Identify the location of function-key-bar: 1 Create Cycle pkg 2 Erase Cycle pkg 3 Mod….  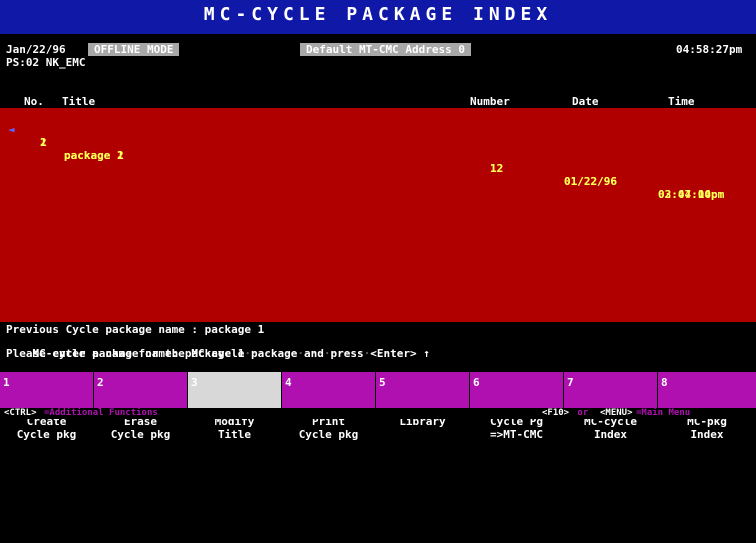
(378, 406).